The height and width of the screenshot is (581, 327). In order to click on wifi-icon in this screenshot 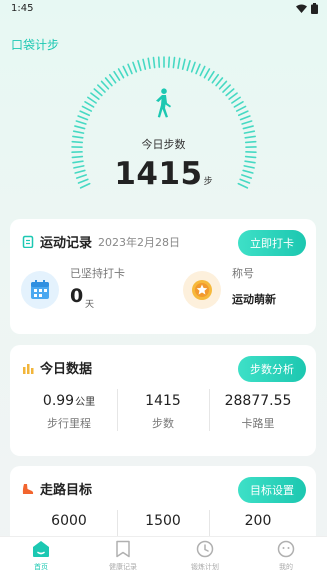, I will do `click(301, 8)`.